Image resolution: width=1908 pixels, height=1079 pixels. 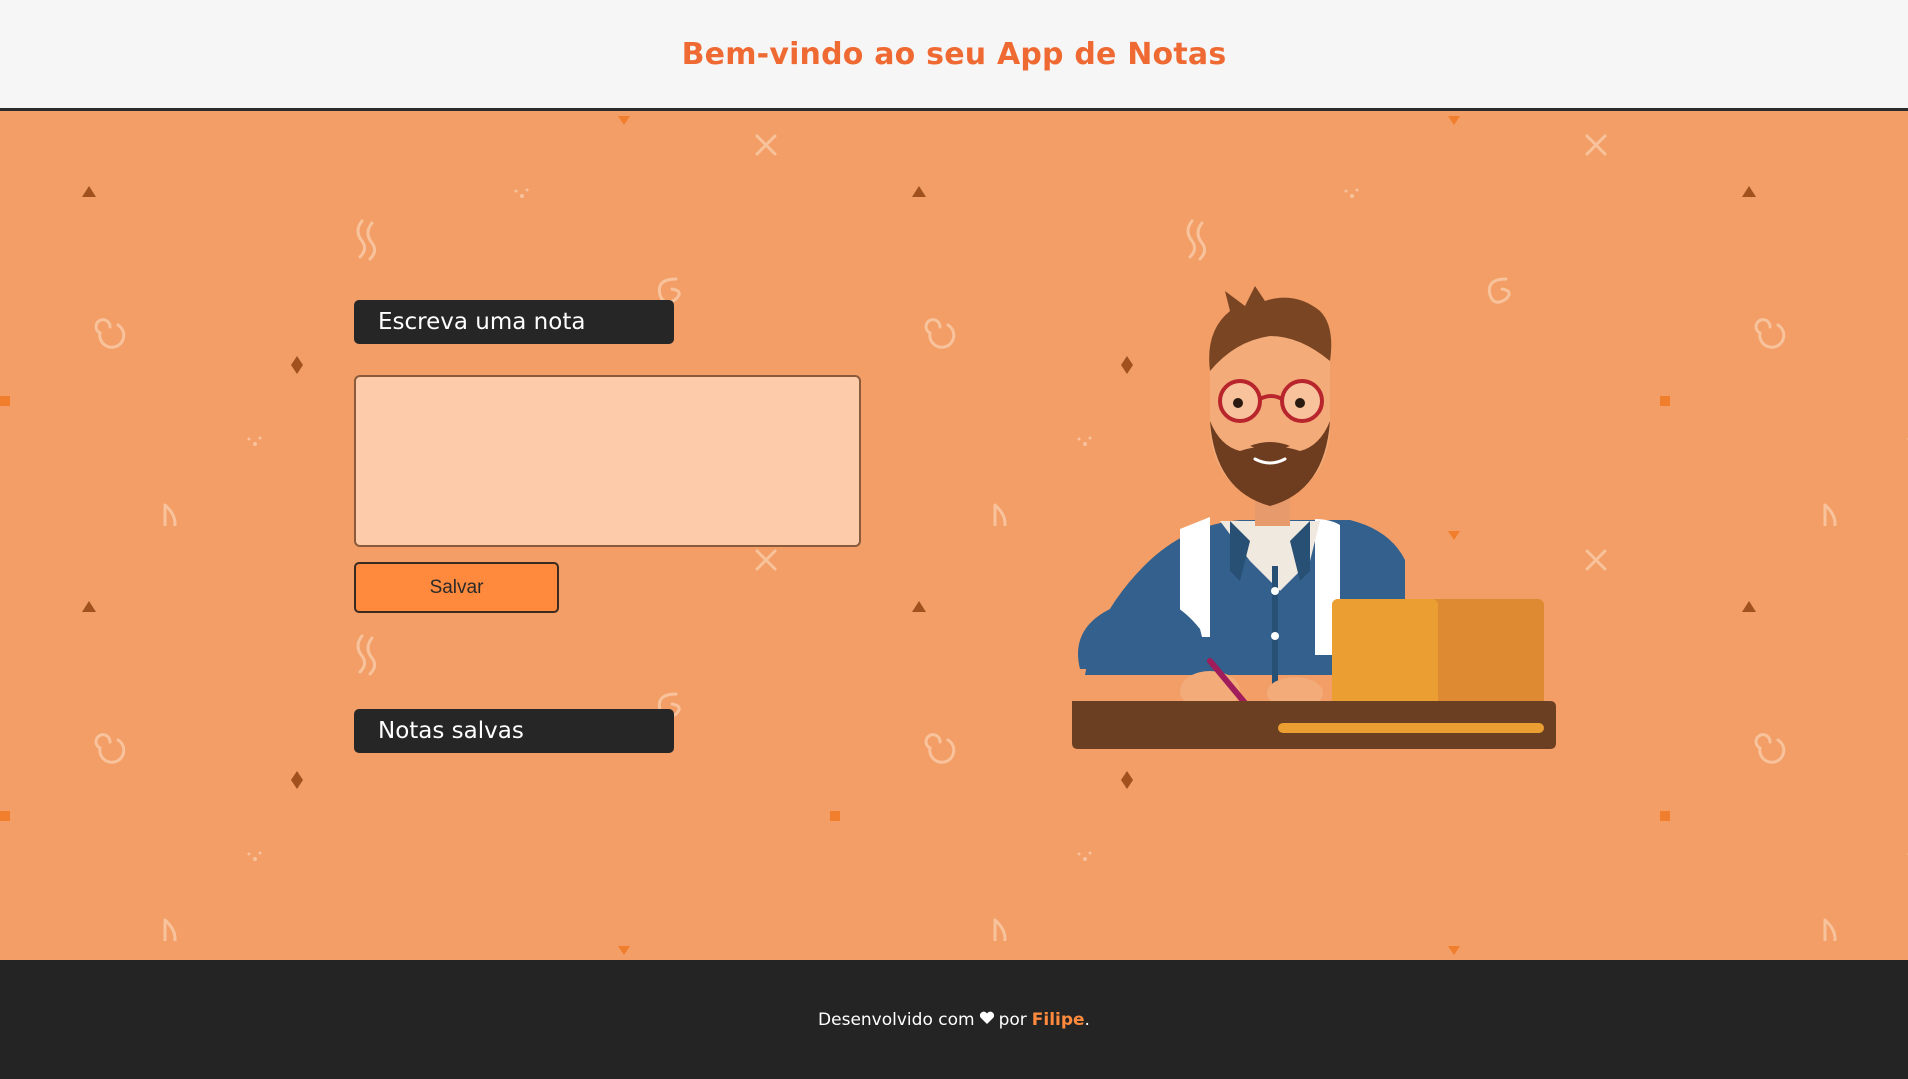 I want to click on author-link: Filipe, so click(x=1058, y=1020).